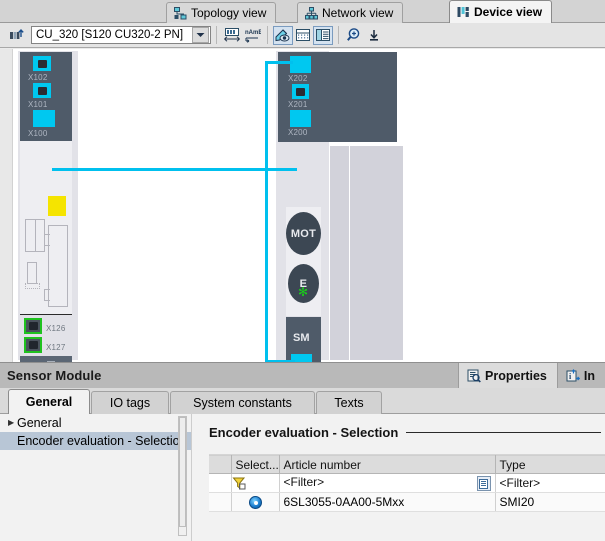 The width and height of the screenshot is (605, 541). I want to click on port-x100, so click(44, 118).